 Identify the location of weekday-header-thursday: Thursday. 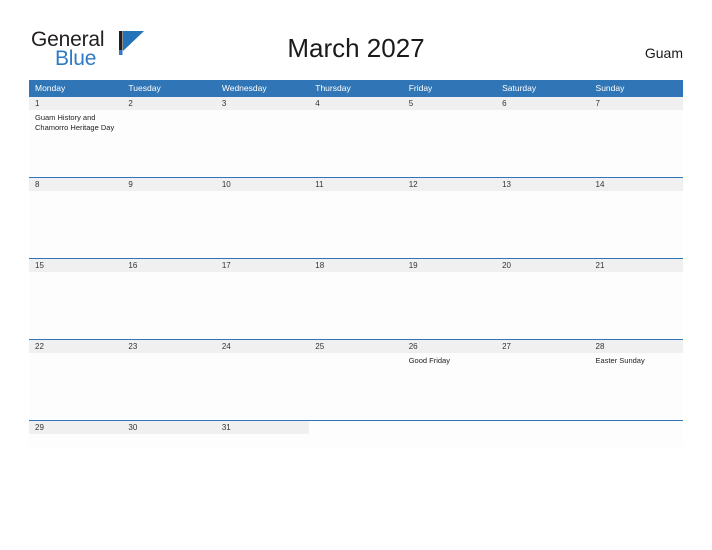
(333, 88).